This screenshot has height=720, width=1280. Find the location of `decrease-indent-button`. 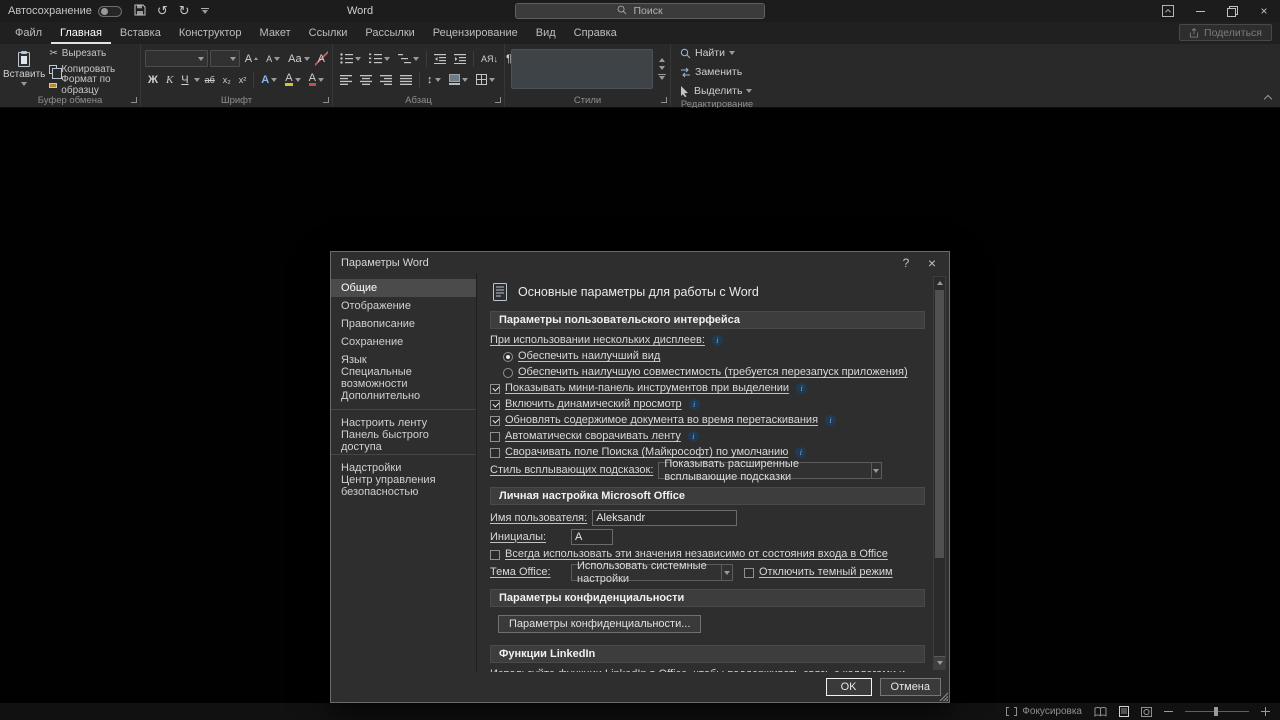

decrease-indent-button is located at coordinates (440, 58).